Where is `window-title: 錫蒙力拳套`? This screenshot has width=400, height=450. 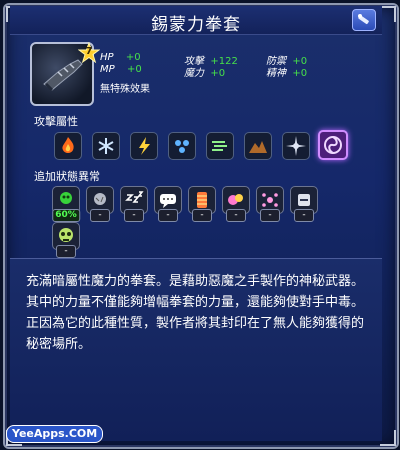 window-title: 錫蒙力拳套 is located at coordinates (196, 25).